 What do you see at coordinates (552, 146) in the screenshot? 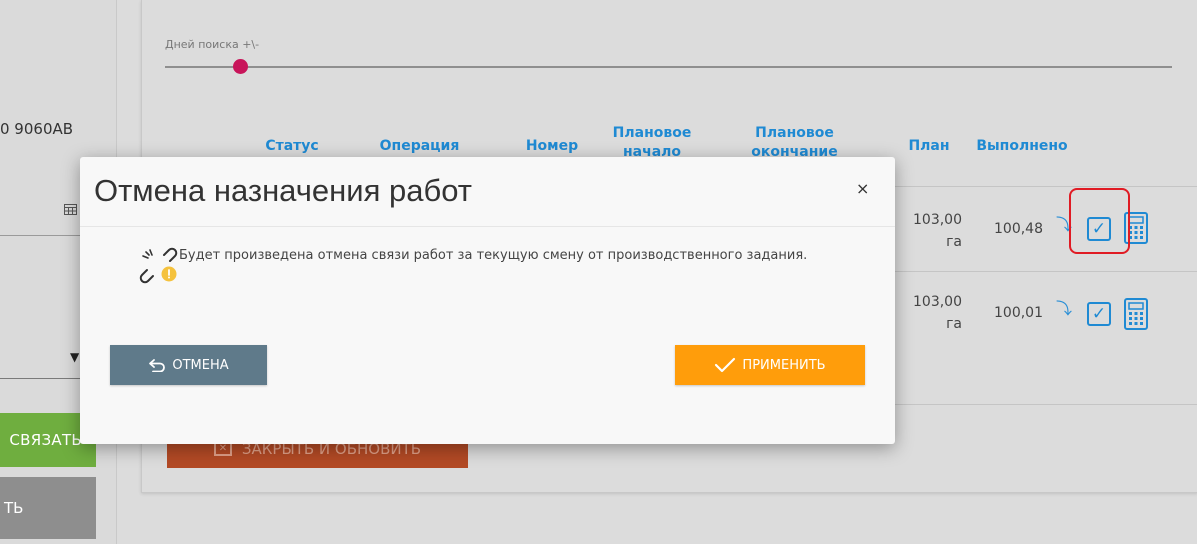
I see `header-number: Номер` at bounding box center [552, 146].